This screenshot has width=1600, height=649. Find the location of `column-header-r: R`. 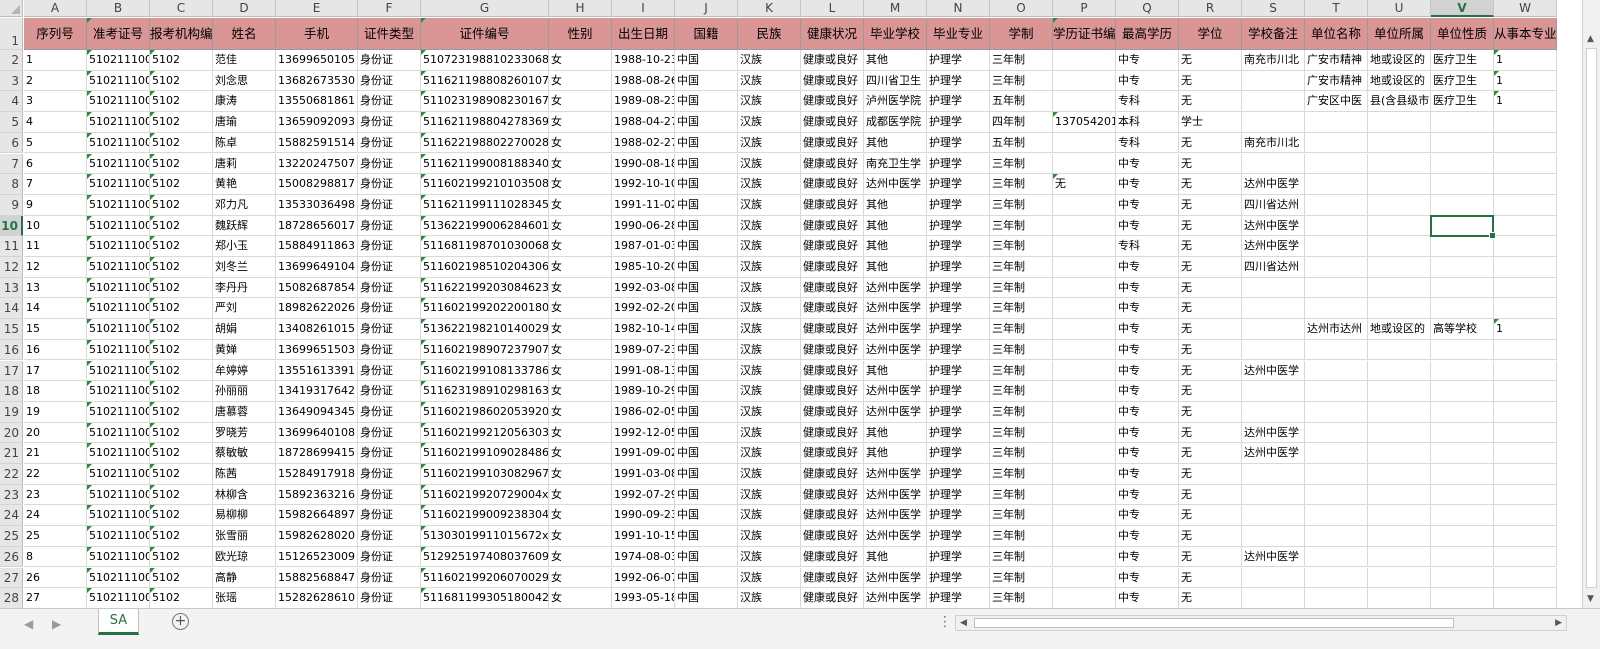

column-header-r: R is located at coordinates (1210, 8).